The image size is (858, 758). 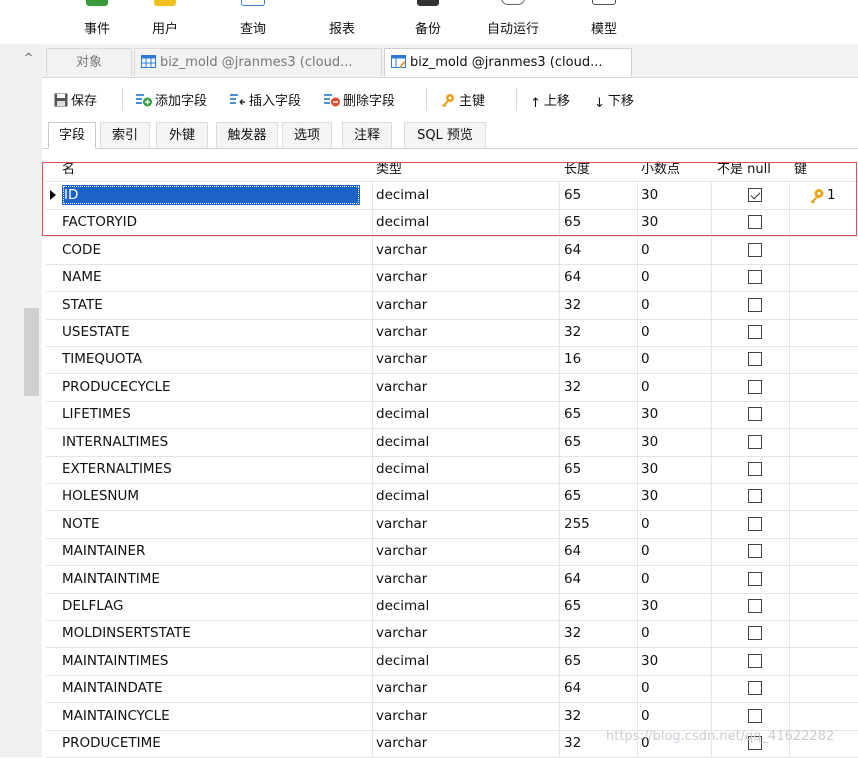 What do you see at coordinates (800, 169) in the screenshot?
I see `column-header-key: 键` at bounding box center [800, 169].